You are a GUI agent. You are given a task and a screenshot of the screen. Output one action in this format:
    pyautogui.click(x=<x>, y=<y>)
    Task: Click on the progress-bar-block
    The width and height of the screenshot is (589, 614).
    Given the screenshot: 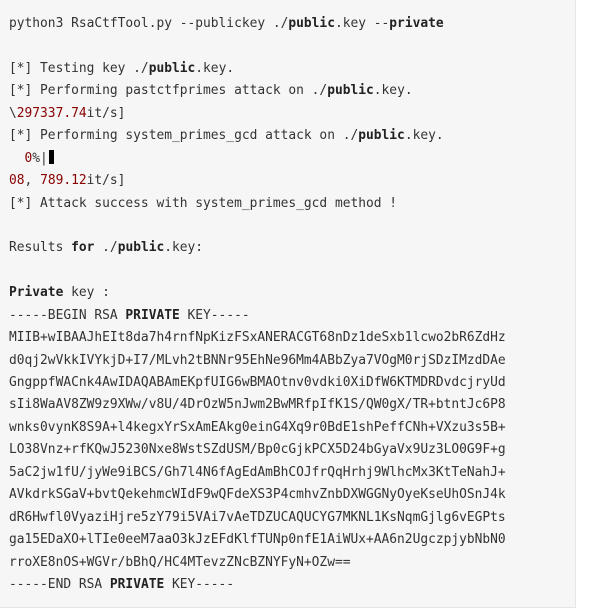 What is the action you would take?
    pyautogui.click(x=51, y=156)
    